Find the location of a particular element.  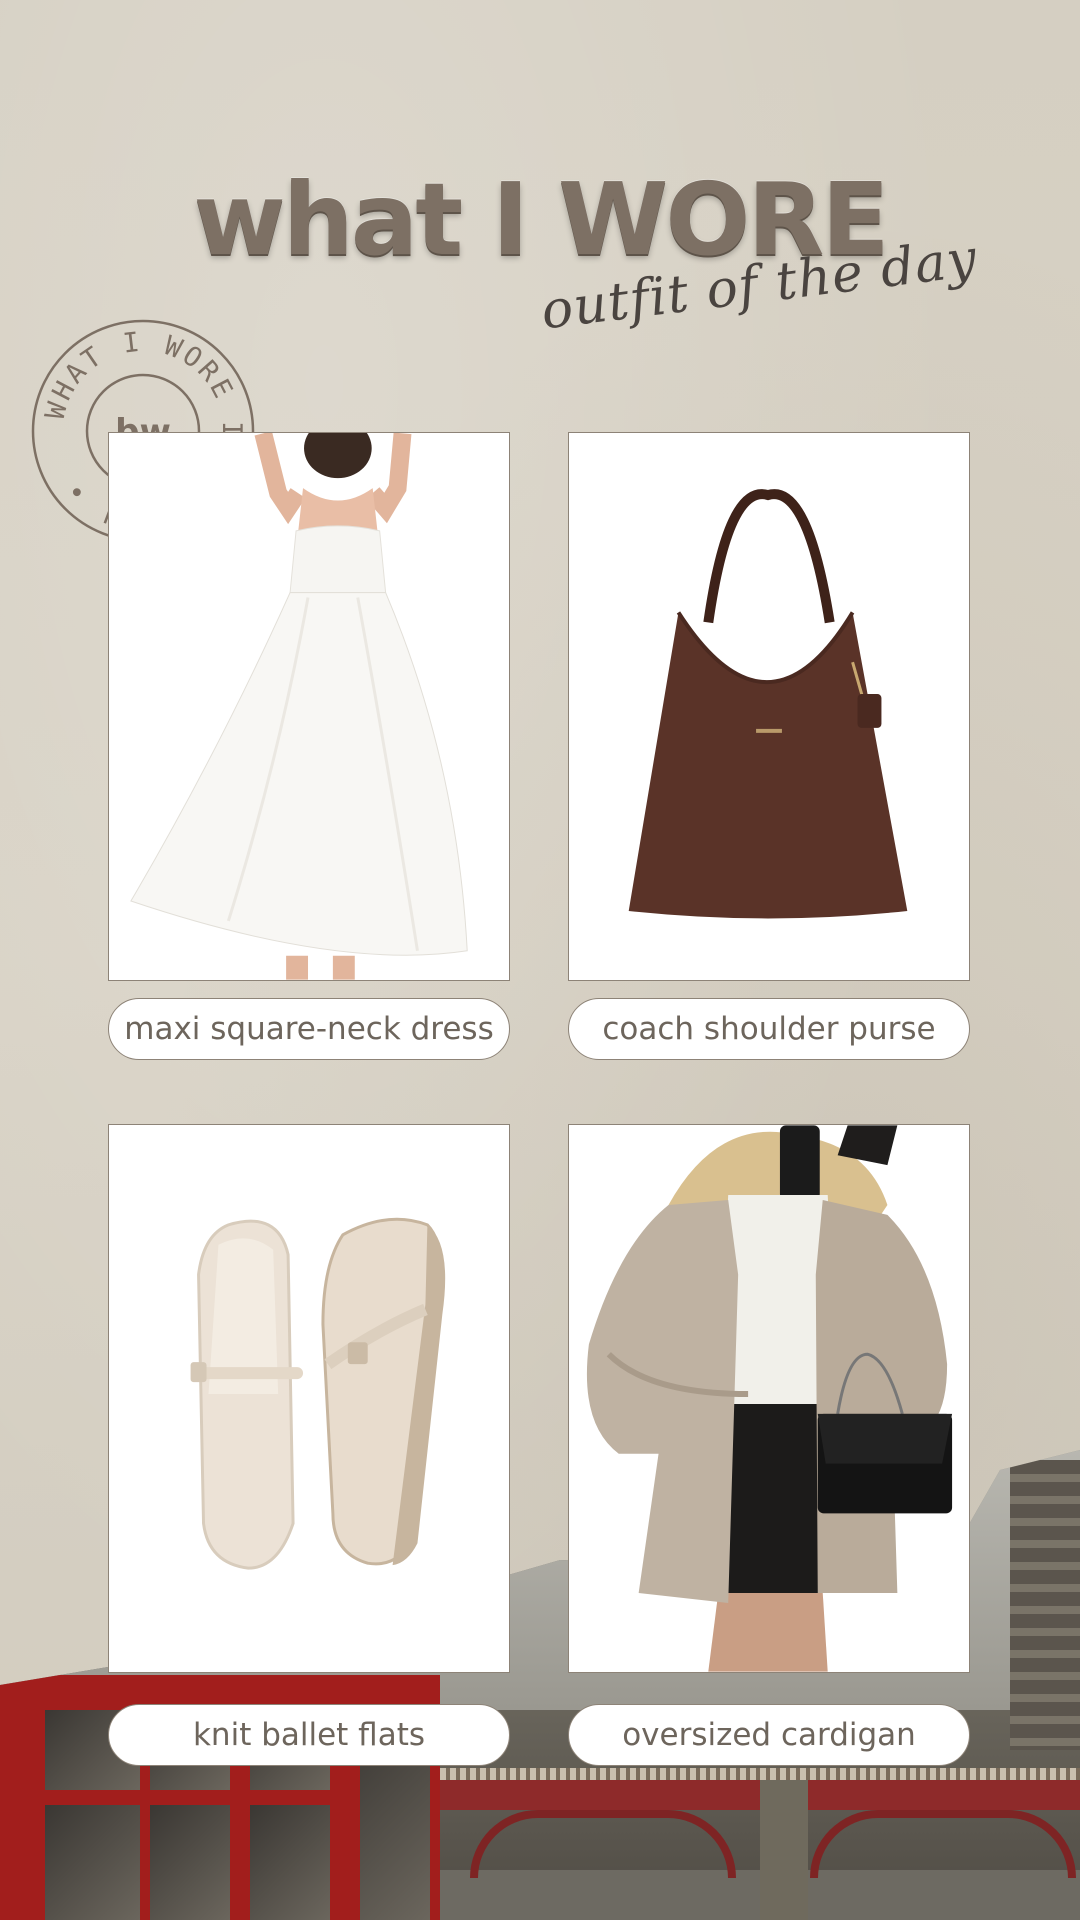

purse-image-card is located at coordinates (769, 706).